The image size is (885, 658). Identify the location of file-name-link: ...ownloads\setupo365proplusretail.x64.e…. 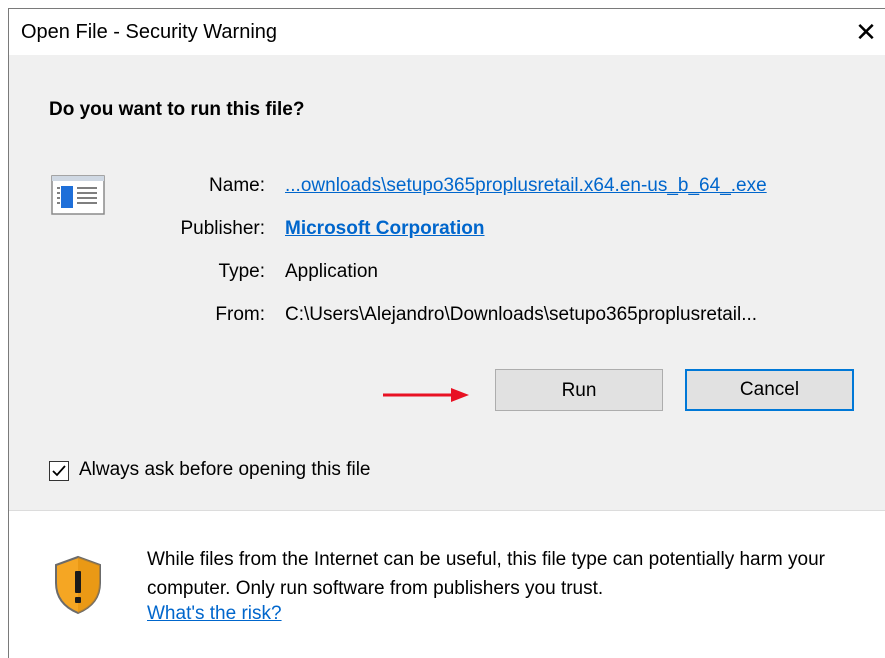
(526, 186).